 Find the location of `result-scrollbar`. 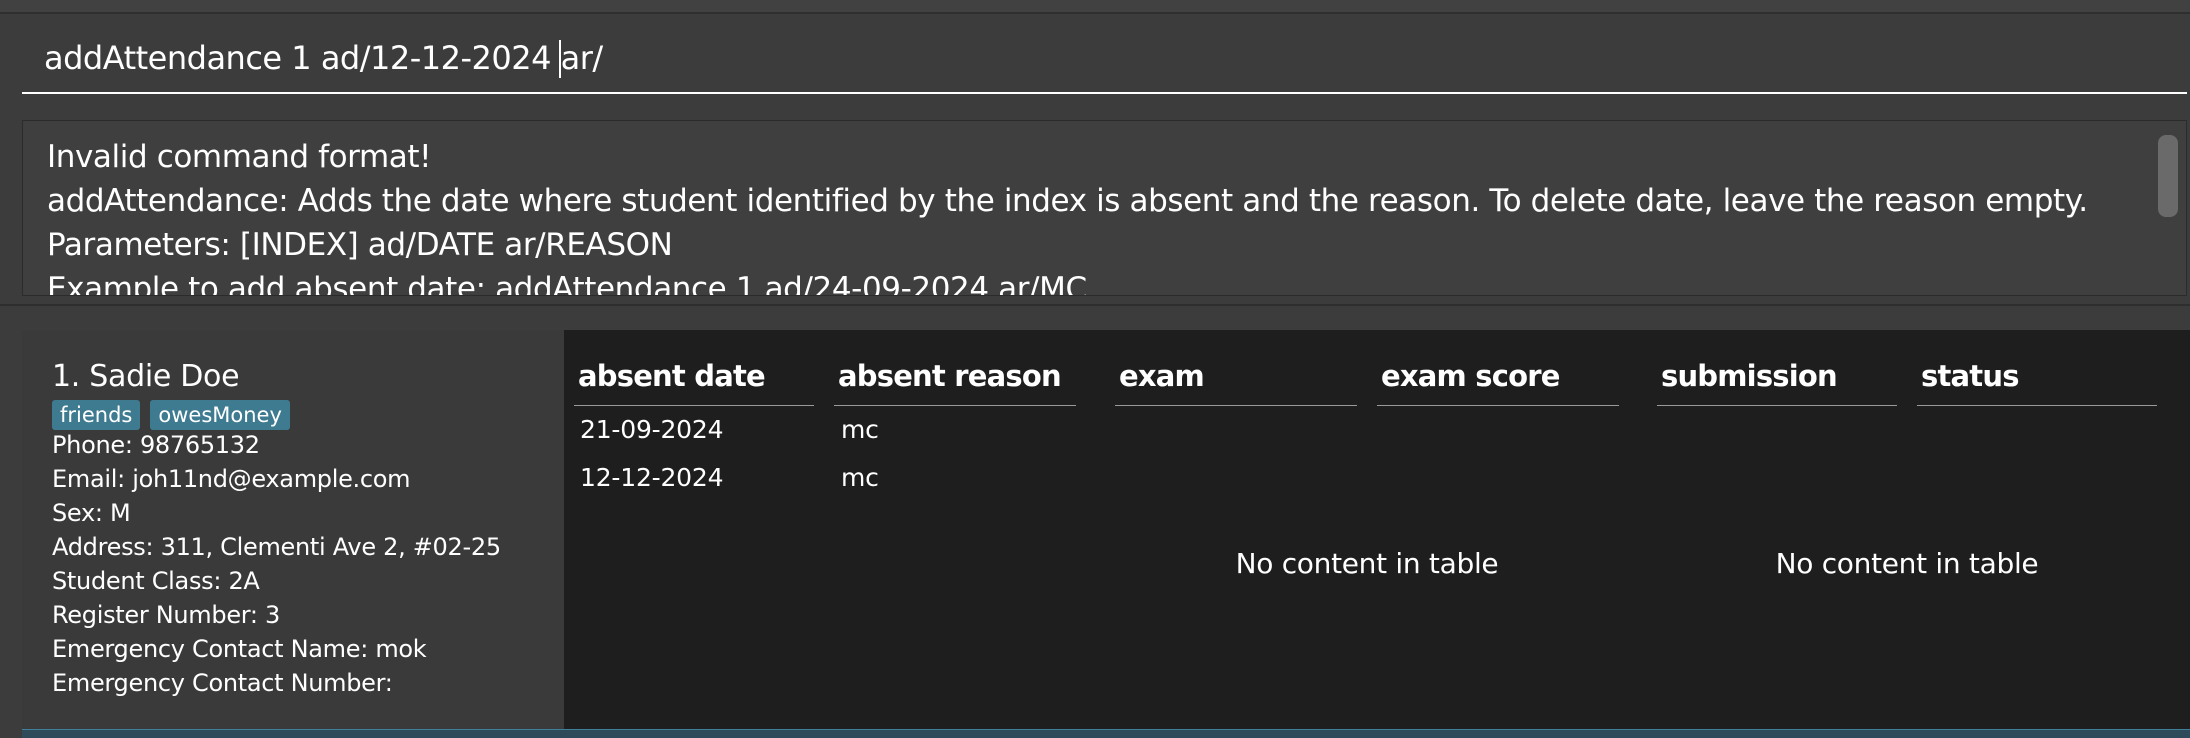

result-scrollbar is located at coordinates (2168, 208).